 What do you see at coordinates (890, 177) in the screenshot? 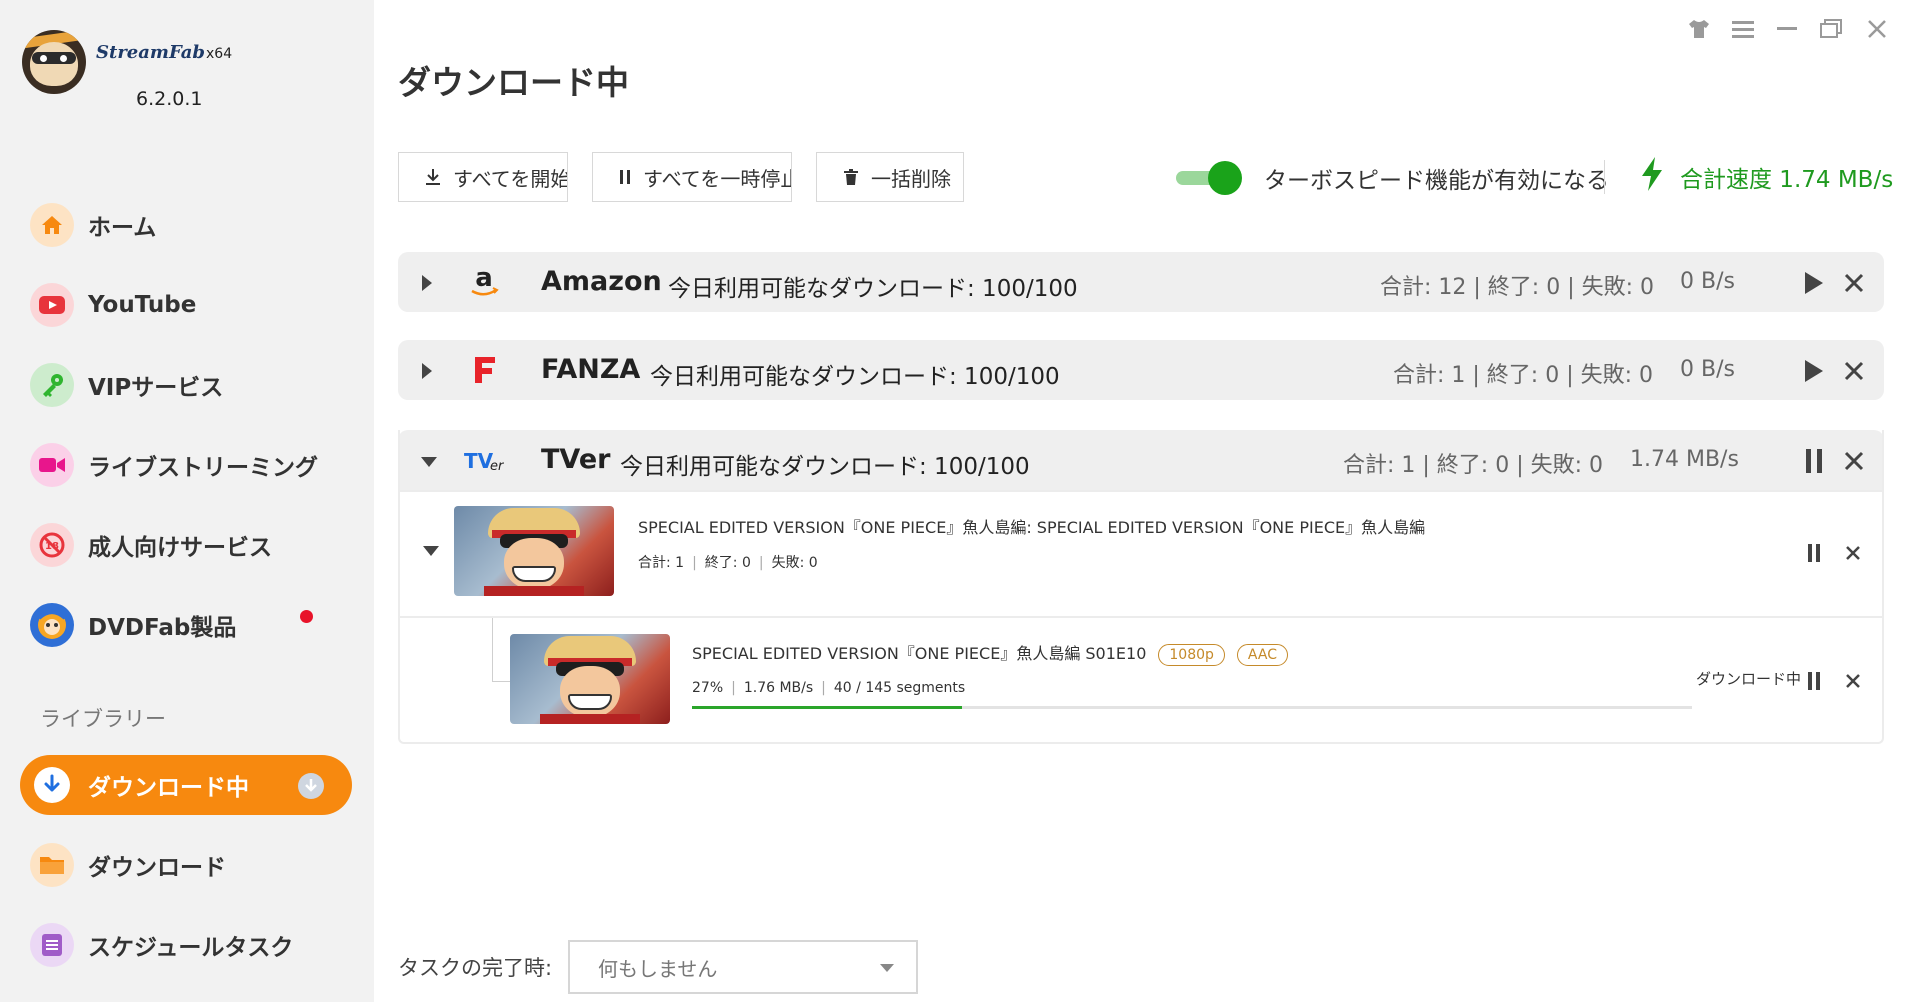
I see `delete-all-button: 一括削除` at bounding box center [890, 177].